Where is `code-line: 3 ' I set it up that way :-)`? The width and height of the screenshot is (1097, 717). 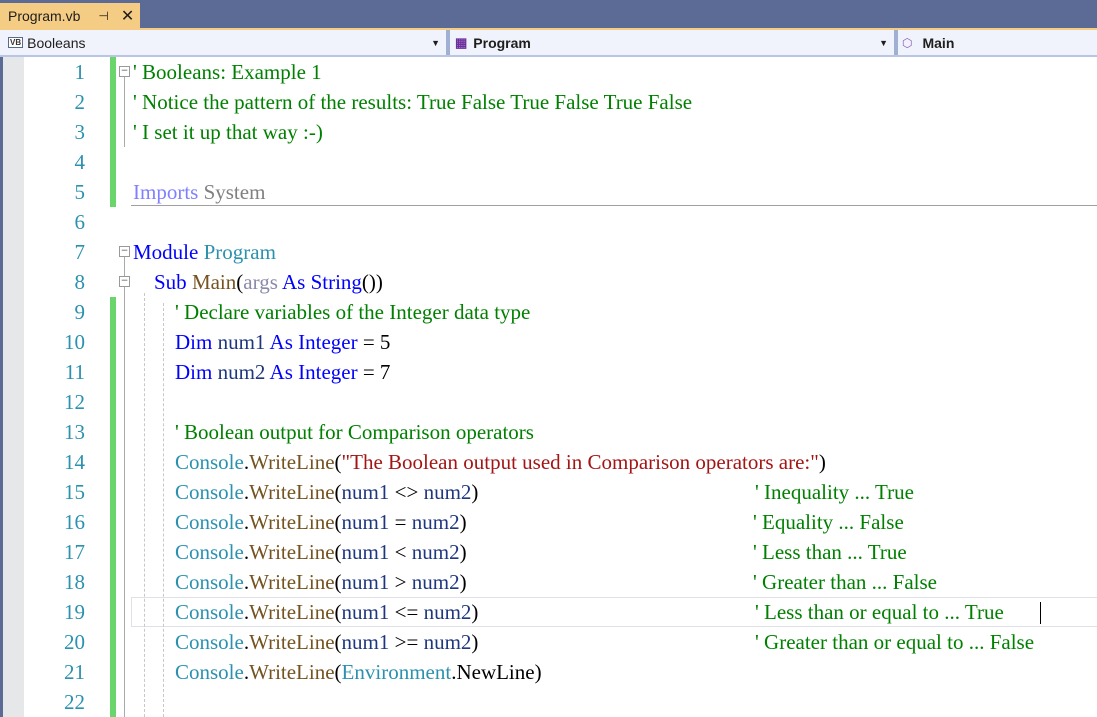
code-line: 3 ' I set it up that way :-) is located at coordinates (548, 132).